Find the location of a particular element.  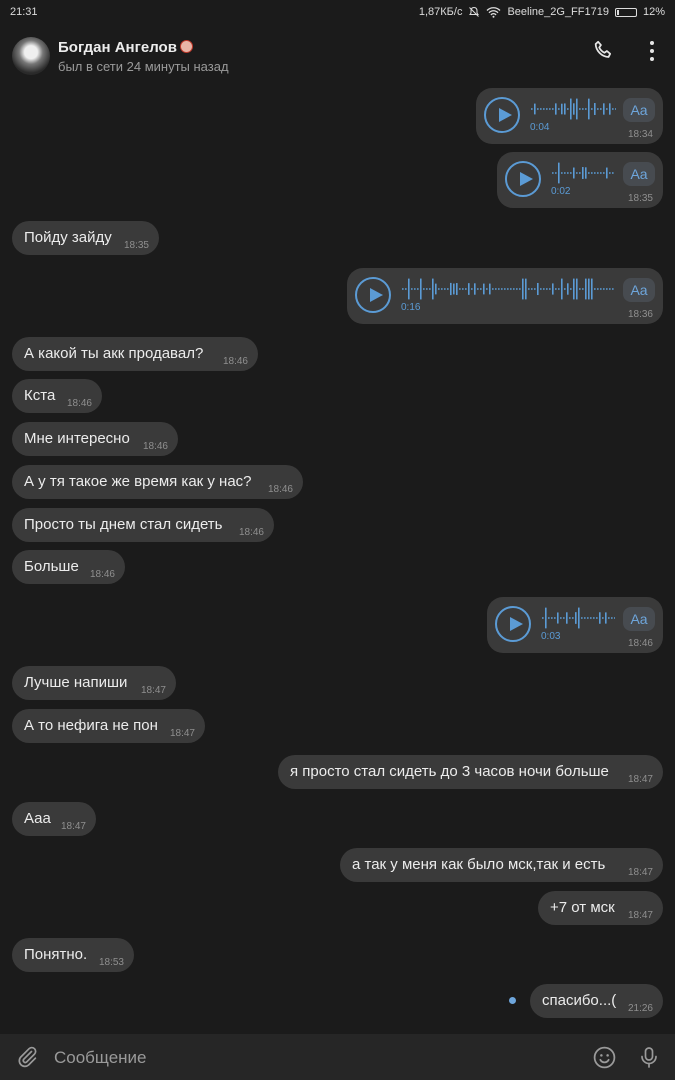

message-time: 18:36 is located at coordinates (640, 314).